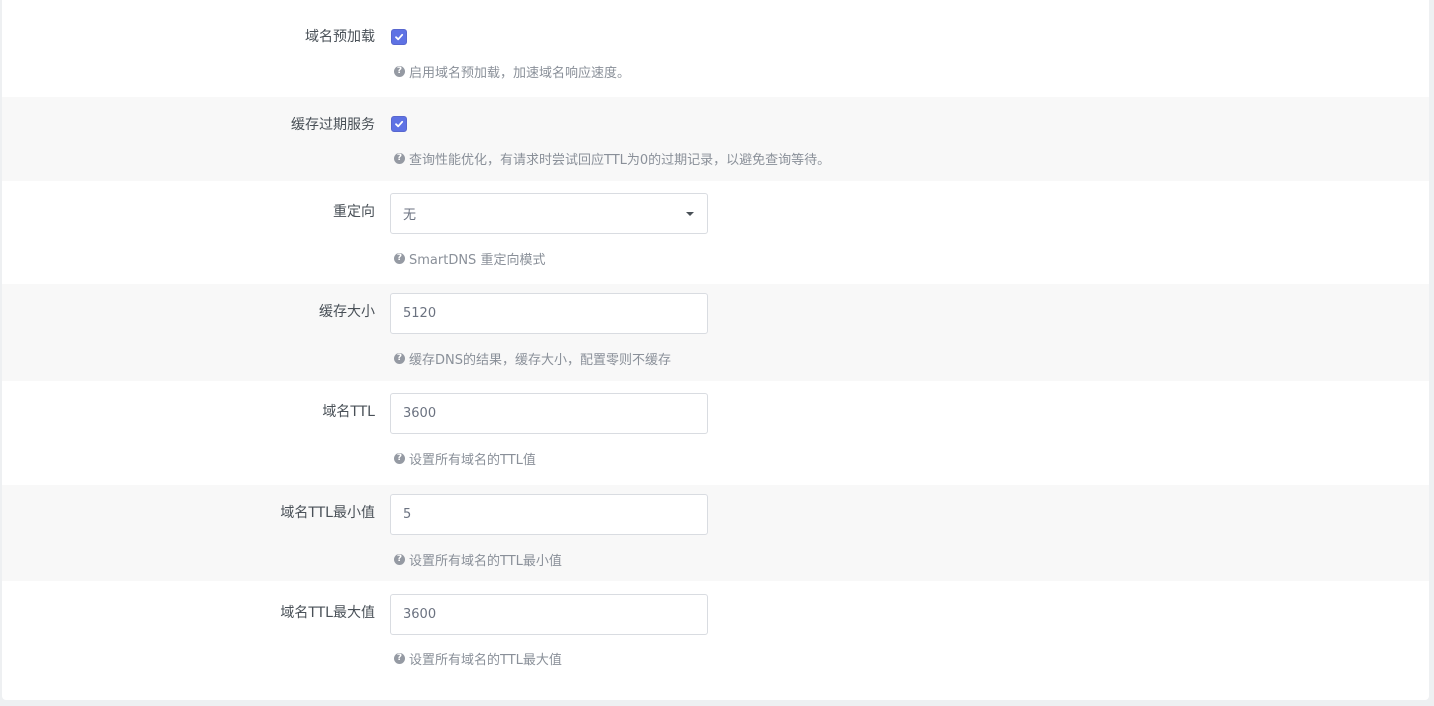  What do you see at coordinates (347, 312) in the screenshot?
I see `field-label: 缓存大小` at bounding box center [347, 312].